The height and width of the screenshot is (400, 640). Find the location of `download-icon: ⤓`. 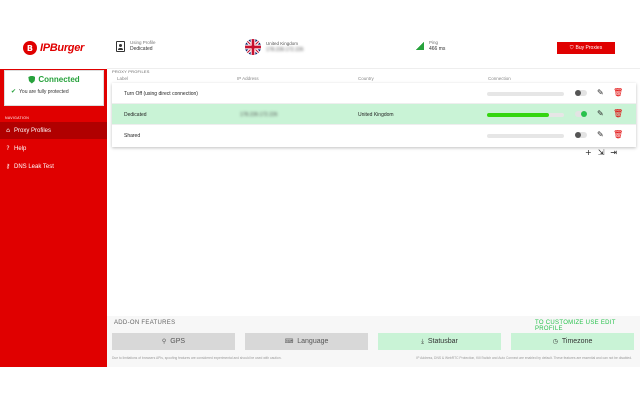

download-icon: ⤓ is located at coordinates (422, 341).